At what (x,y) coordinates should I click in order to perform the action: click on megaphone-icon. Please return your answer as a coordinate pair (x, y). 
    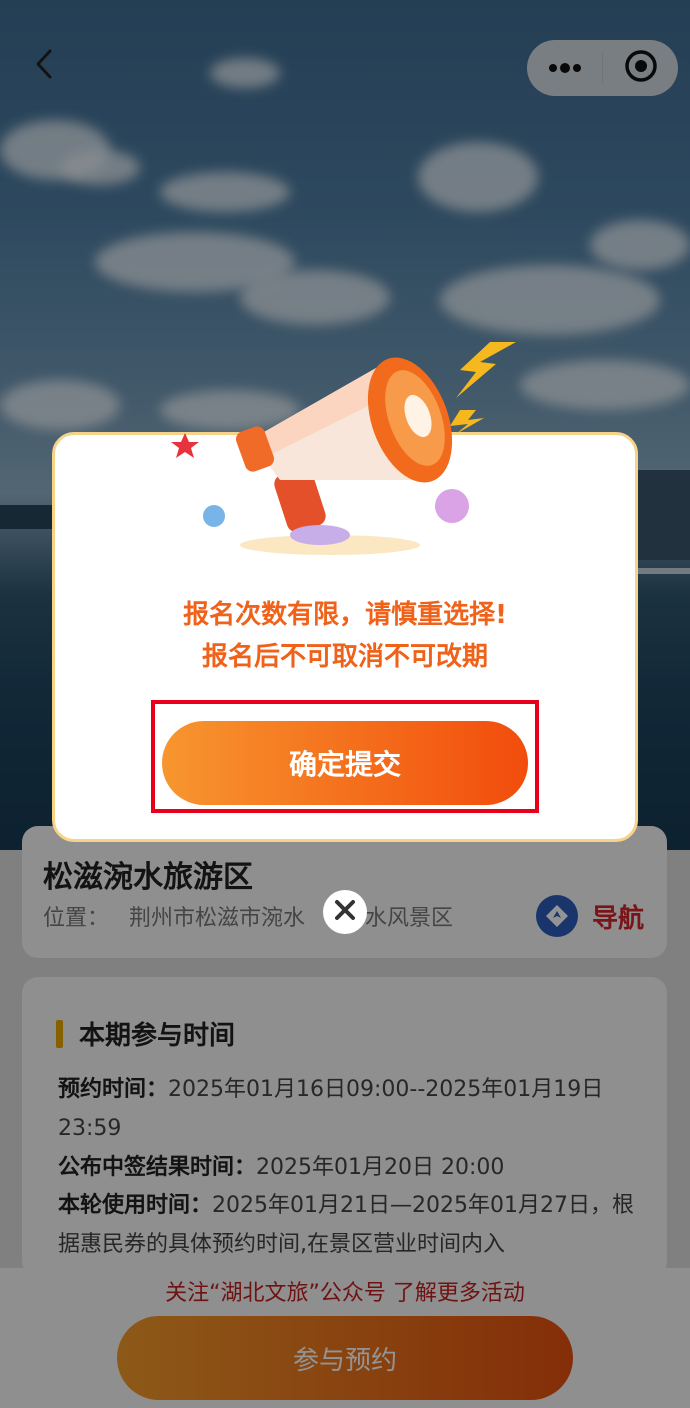
    Looking at the image, I should click on (350, 445).